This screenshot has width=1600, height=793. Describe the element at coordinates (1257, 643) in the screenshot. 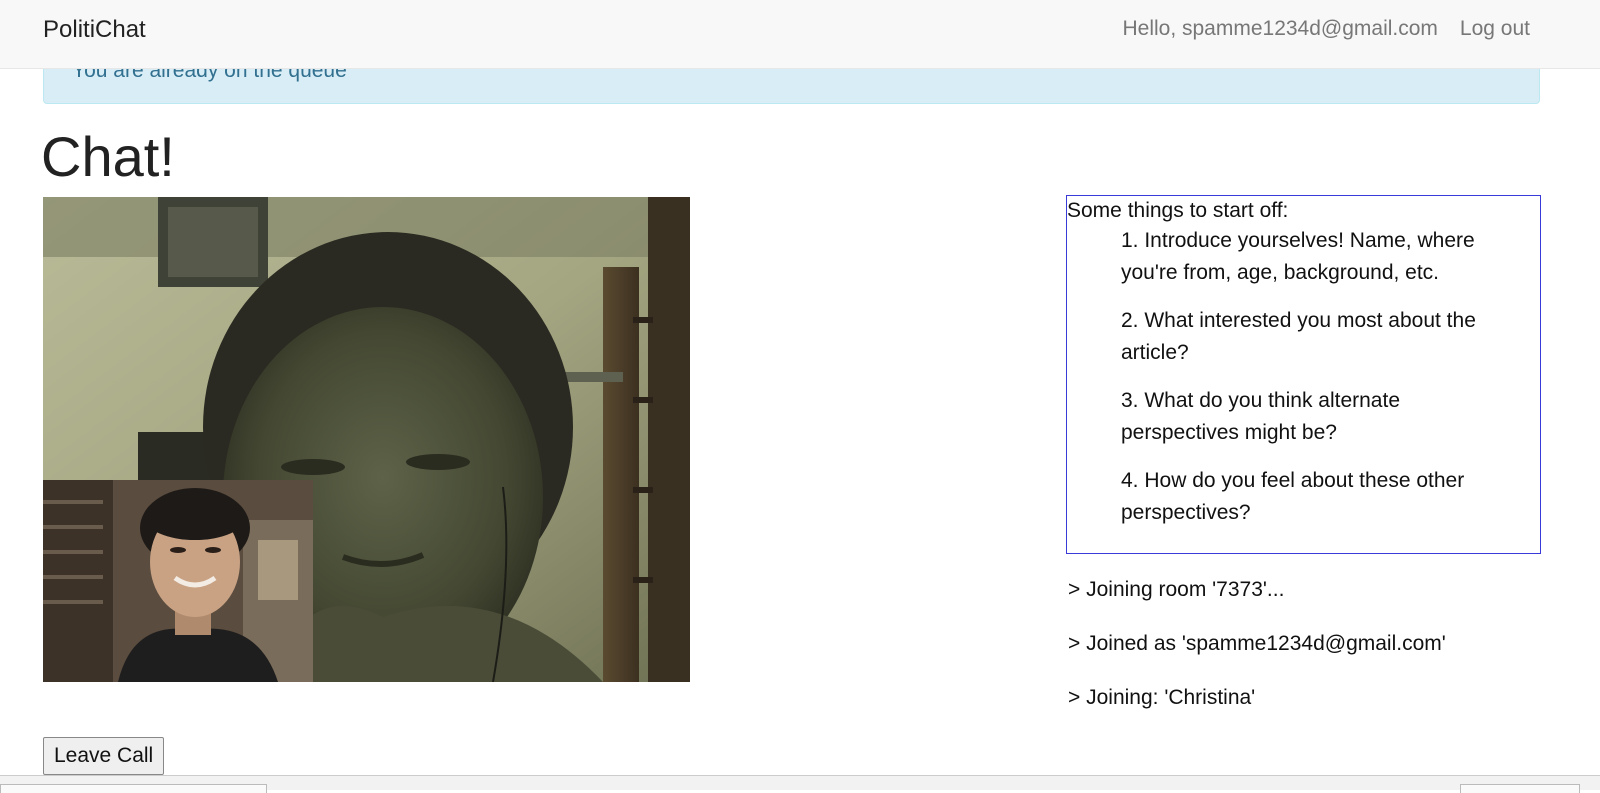

I see `log-line: > Joined as 'spamme1234d@gmail.com'` at that location.